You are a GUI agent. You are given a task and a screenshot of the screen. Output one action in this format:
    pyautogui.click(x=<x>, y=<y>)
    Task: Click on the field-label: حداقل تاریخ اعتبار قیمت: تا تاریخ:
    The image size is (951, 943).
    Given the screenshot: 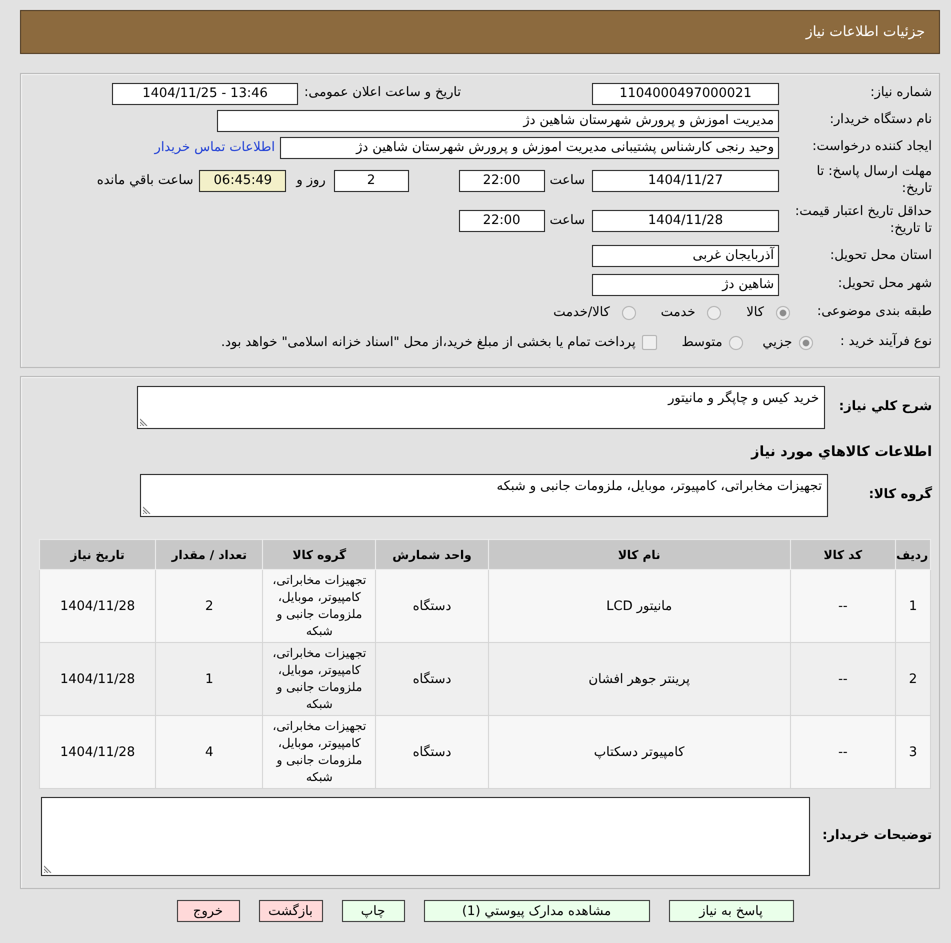 What is the action you would take?
    pyautogui.click(x=863, y=221)
    